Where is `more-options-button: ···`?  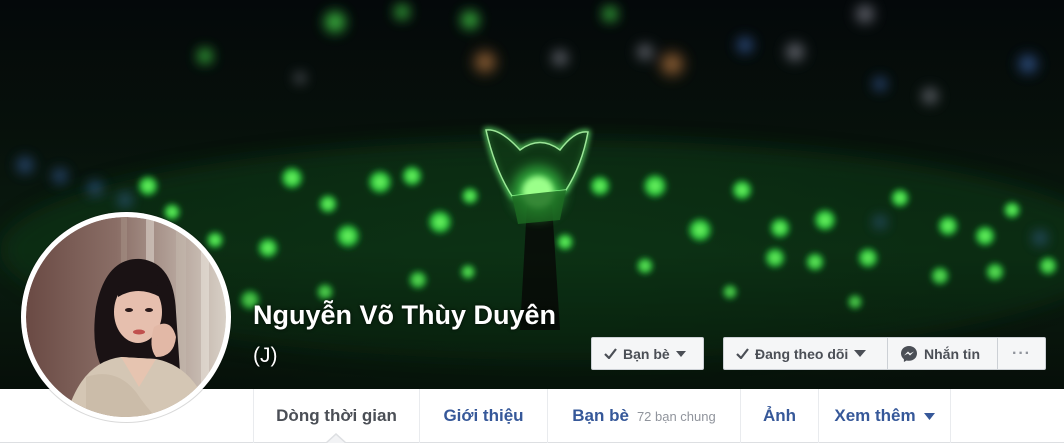 more-options-button: ··· is located at coordinates (1021, 353).